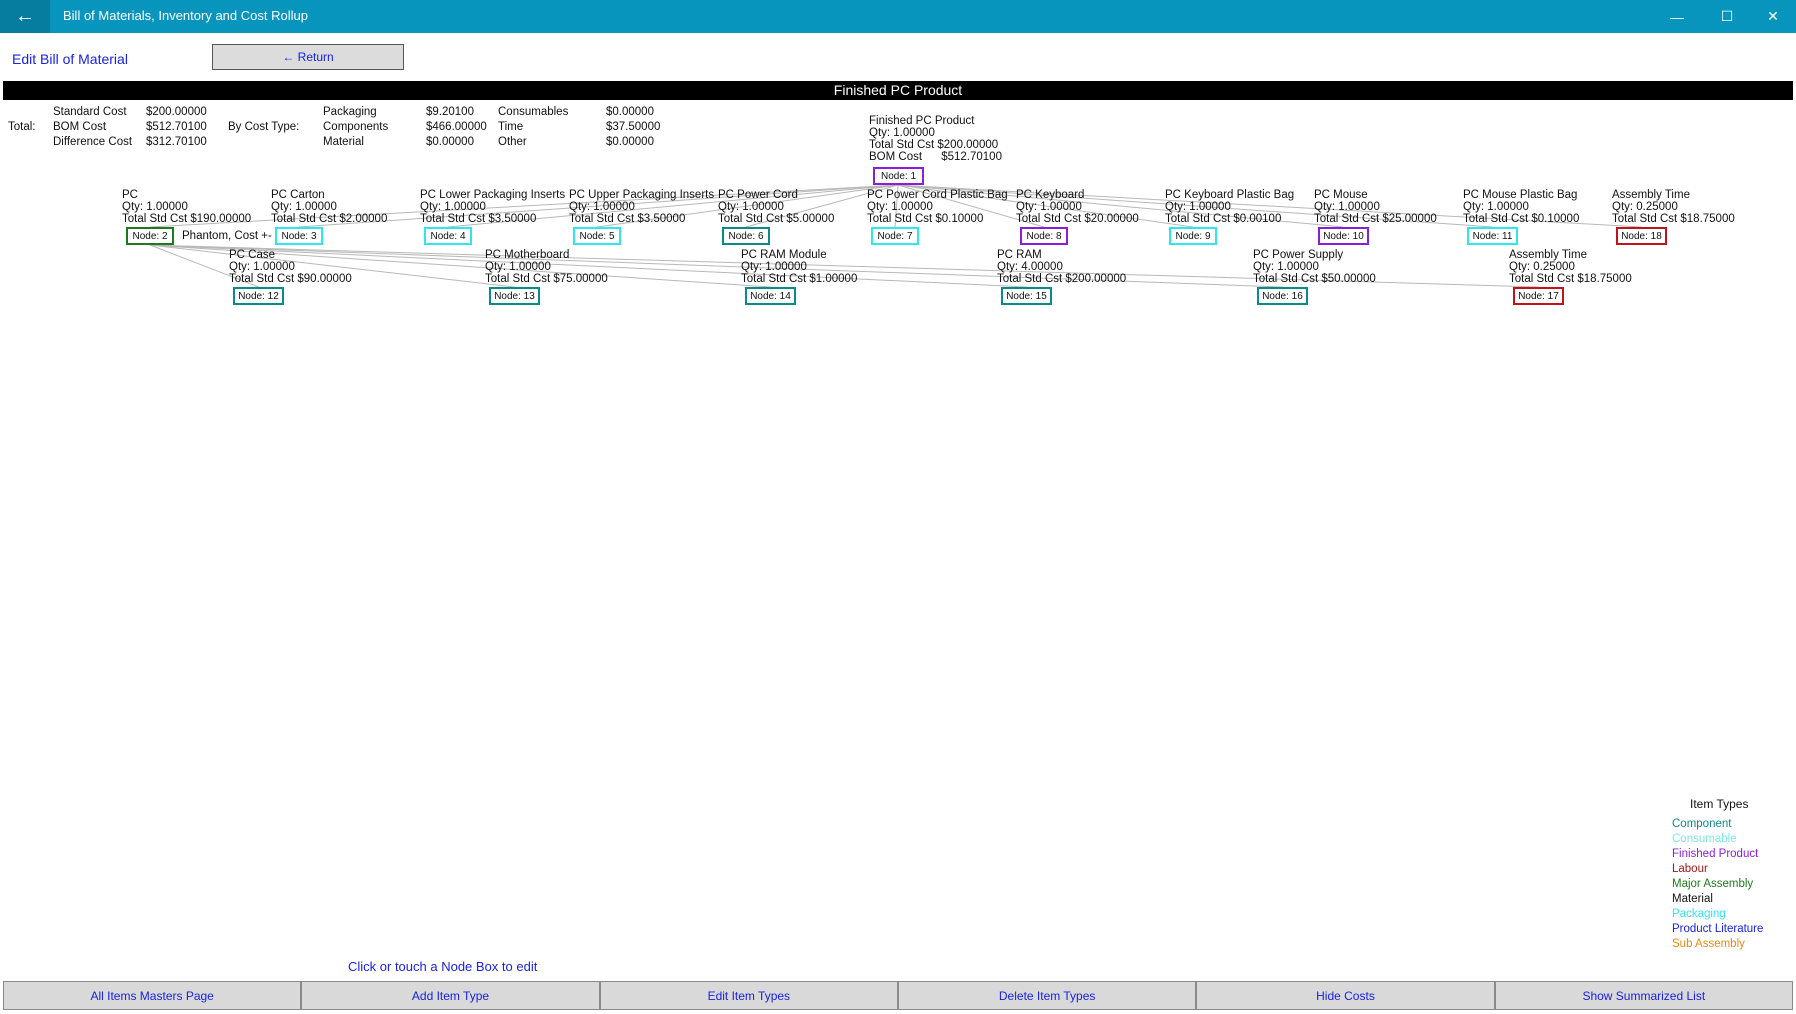 The width and height of the screenshot is (1796, 1014). What do you see at coordinates (902, 133) in the screenshot?
I see `root-node-qty: Qty: 1.00000` at bounding box center [902, 133].